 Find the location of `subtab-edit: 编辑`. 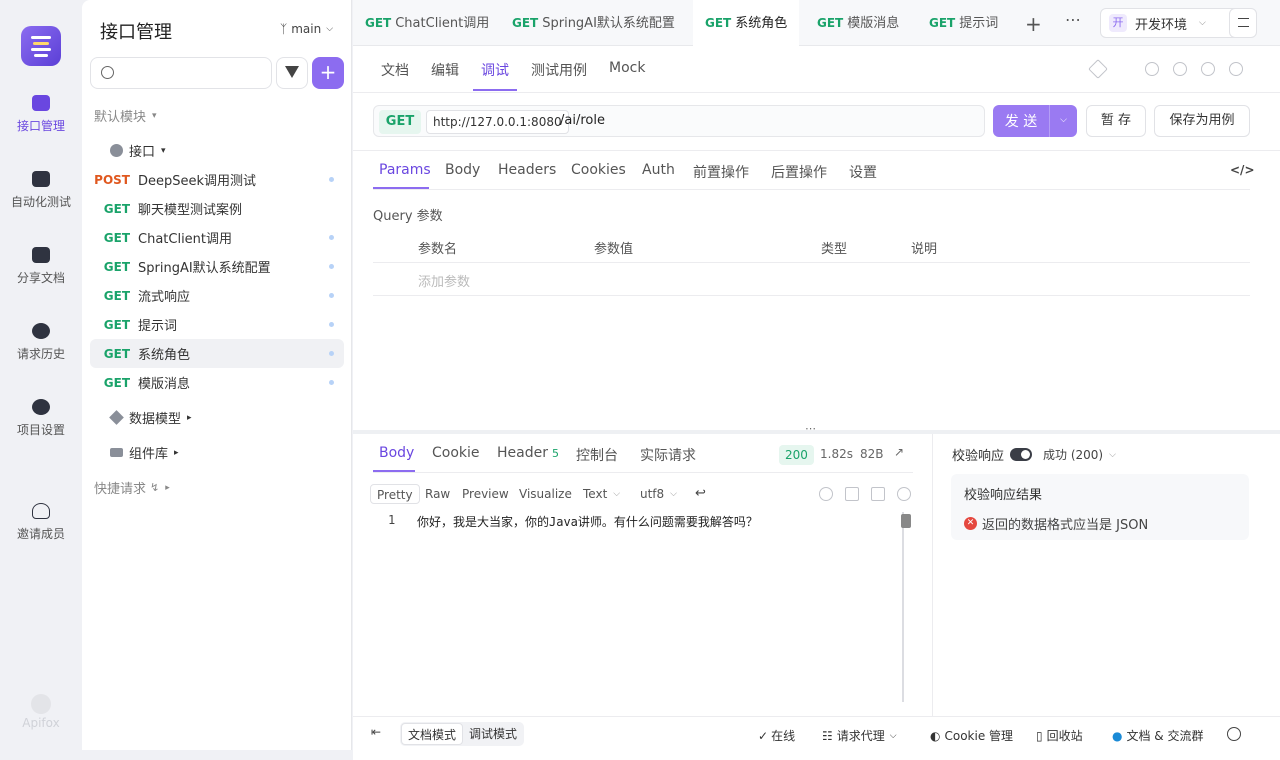

subtab-edit: 编辑 is located at coordinates (445, 70).